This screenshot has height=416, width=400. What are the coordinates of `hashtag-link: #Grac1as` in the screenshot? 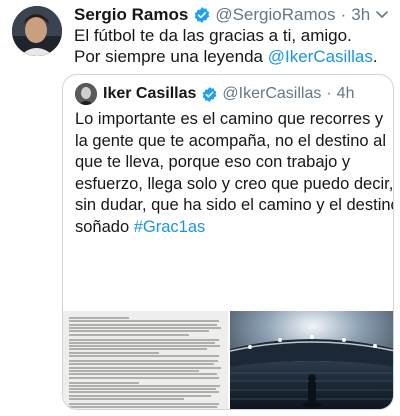 It's located at (170, 227).